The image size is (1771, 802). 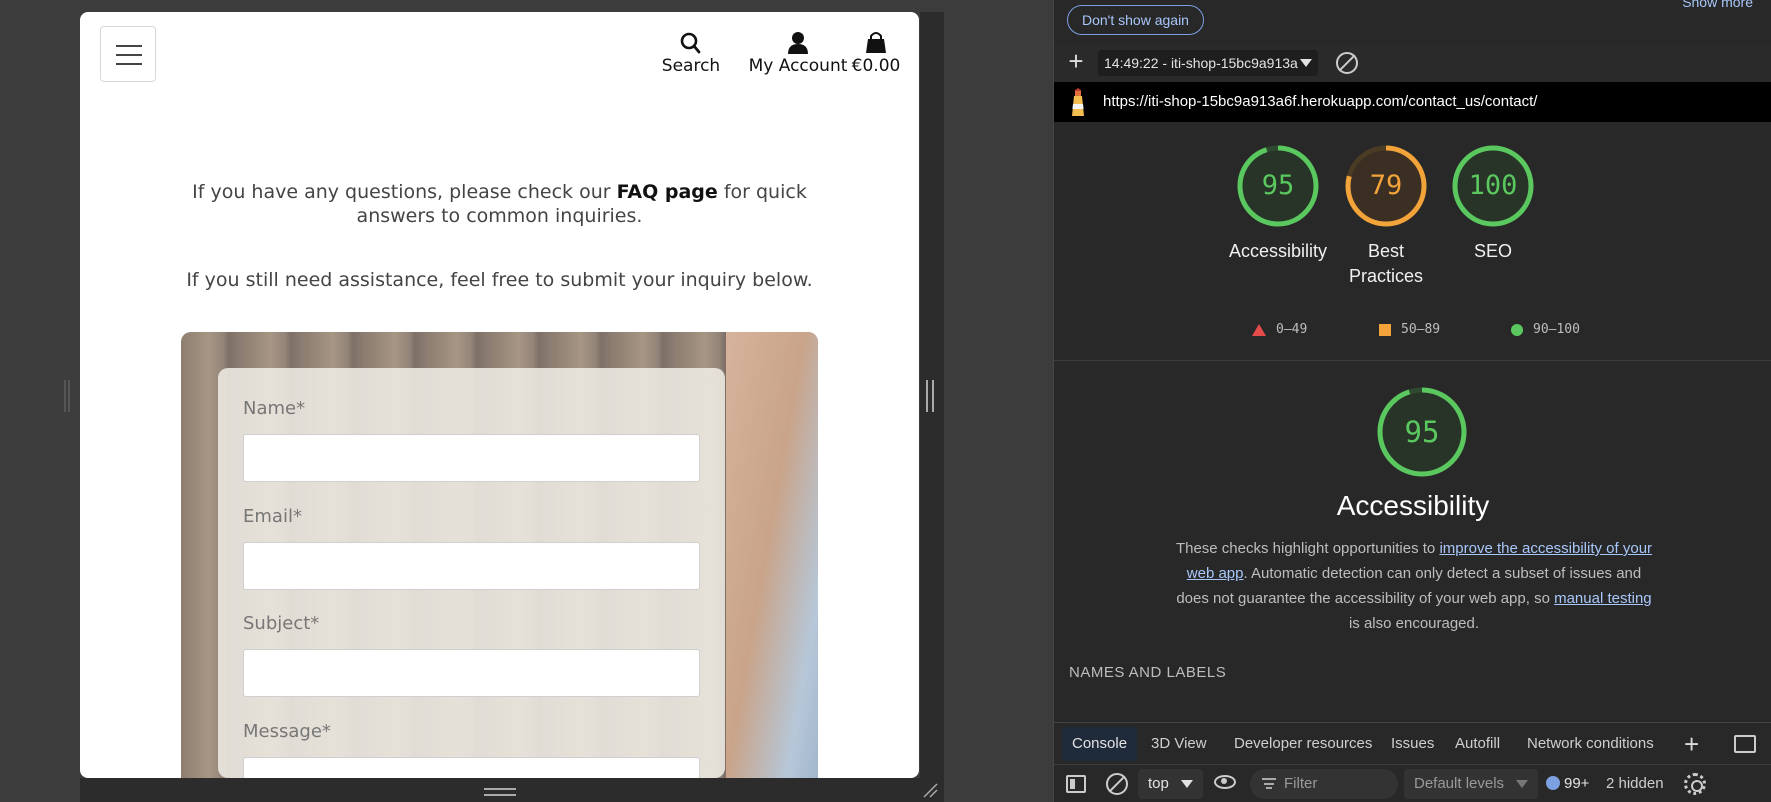 What do you see at coordinates (1691, 744) in the screenshot?
I see `add-tab-plus-icon: +` at bounding box center [1691, 744].